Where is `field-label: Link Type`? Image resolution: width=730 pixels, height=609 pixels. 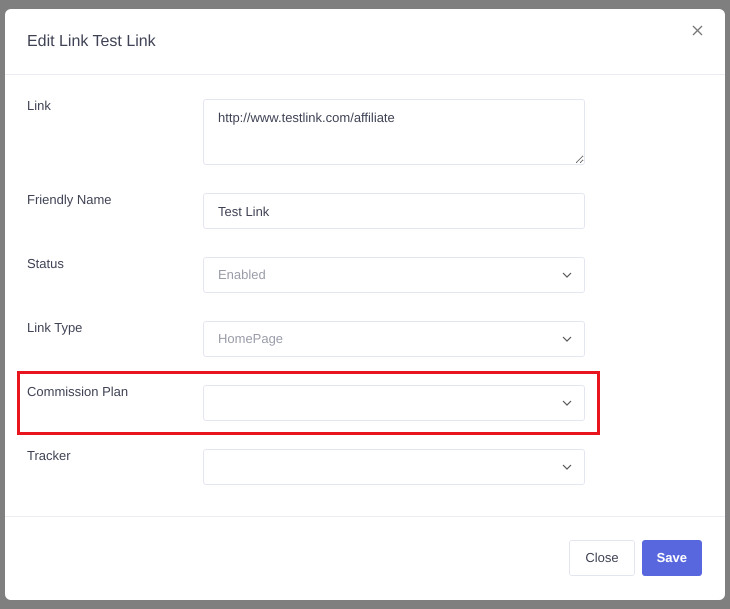 field-label: Link Type is located at coordinates (55, 328).